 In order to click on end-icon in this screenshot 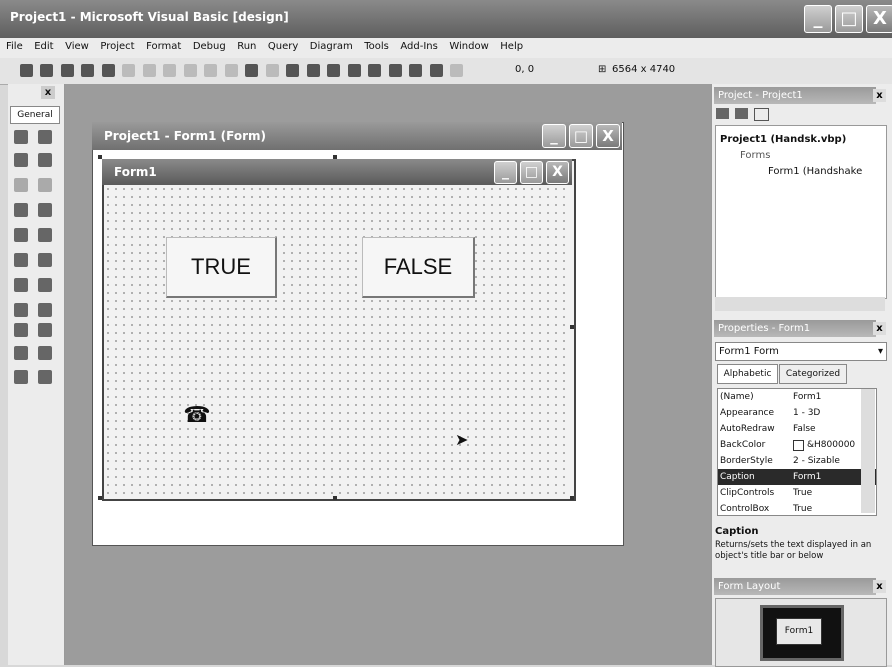, I will do `click(292, 70)`.